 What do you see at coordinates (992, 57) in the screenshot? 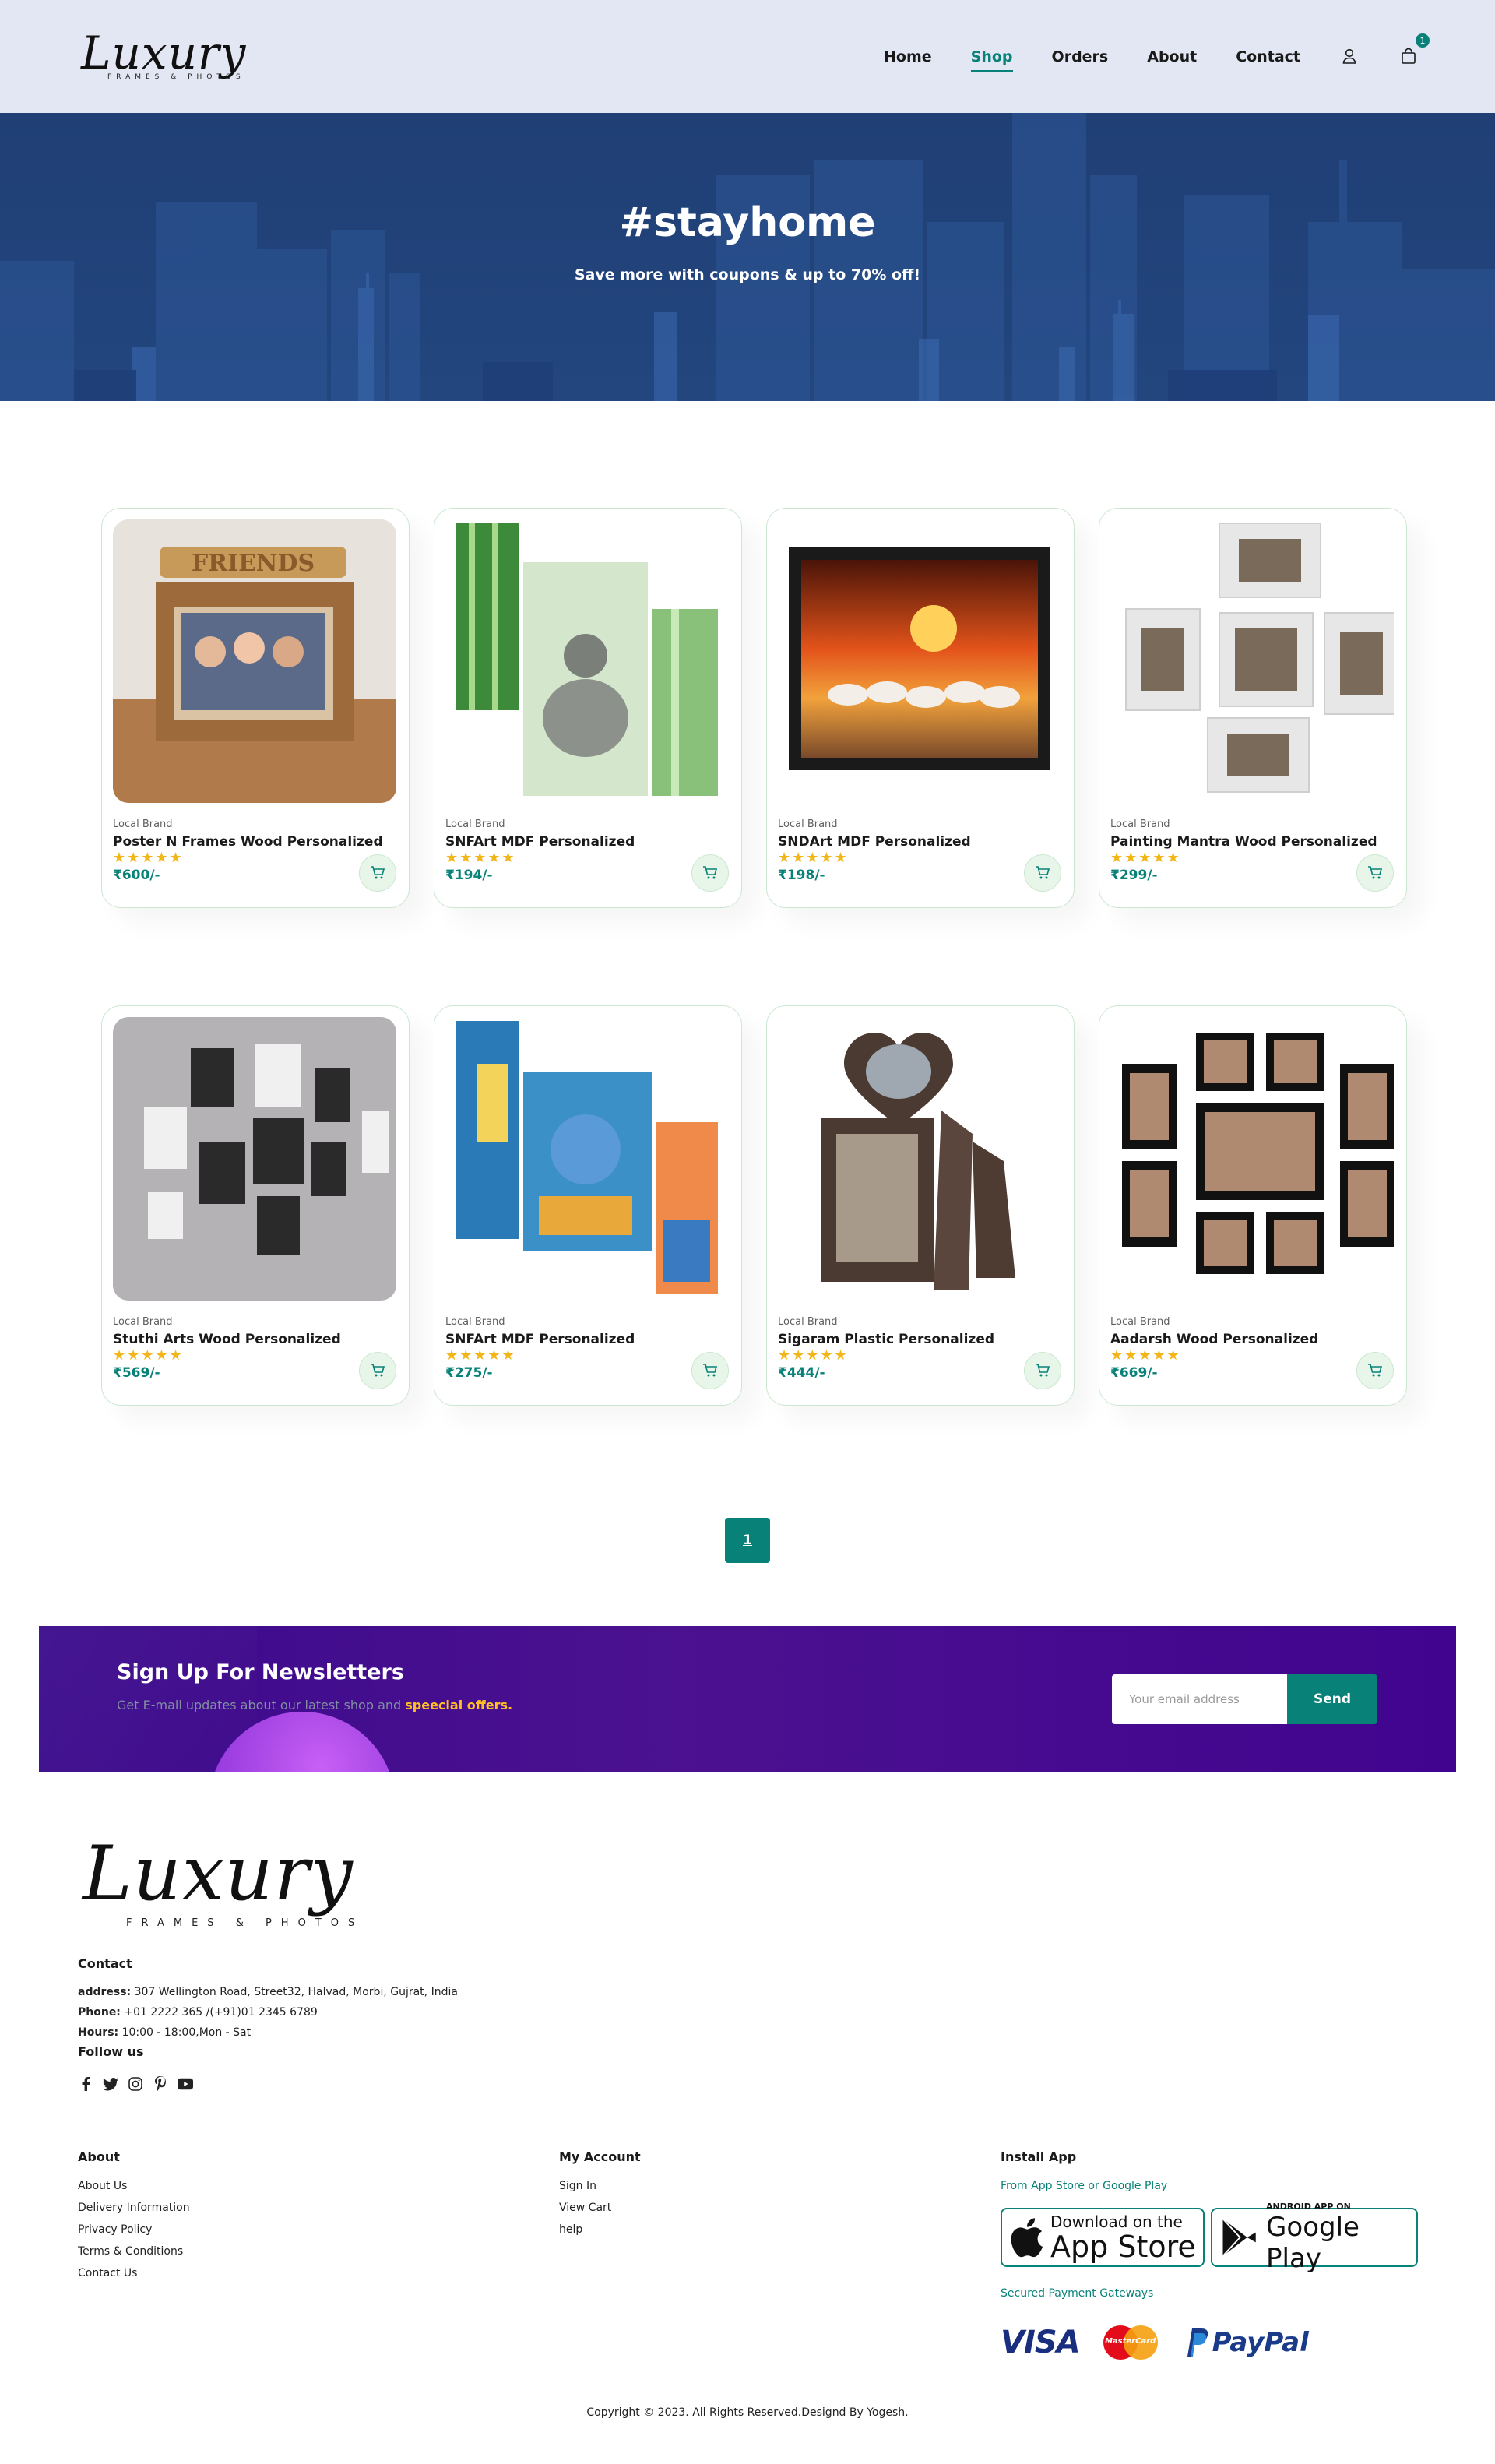
I see `nav-shop: Shop` at bounding box center [992, 57].